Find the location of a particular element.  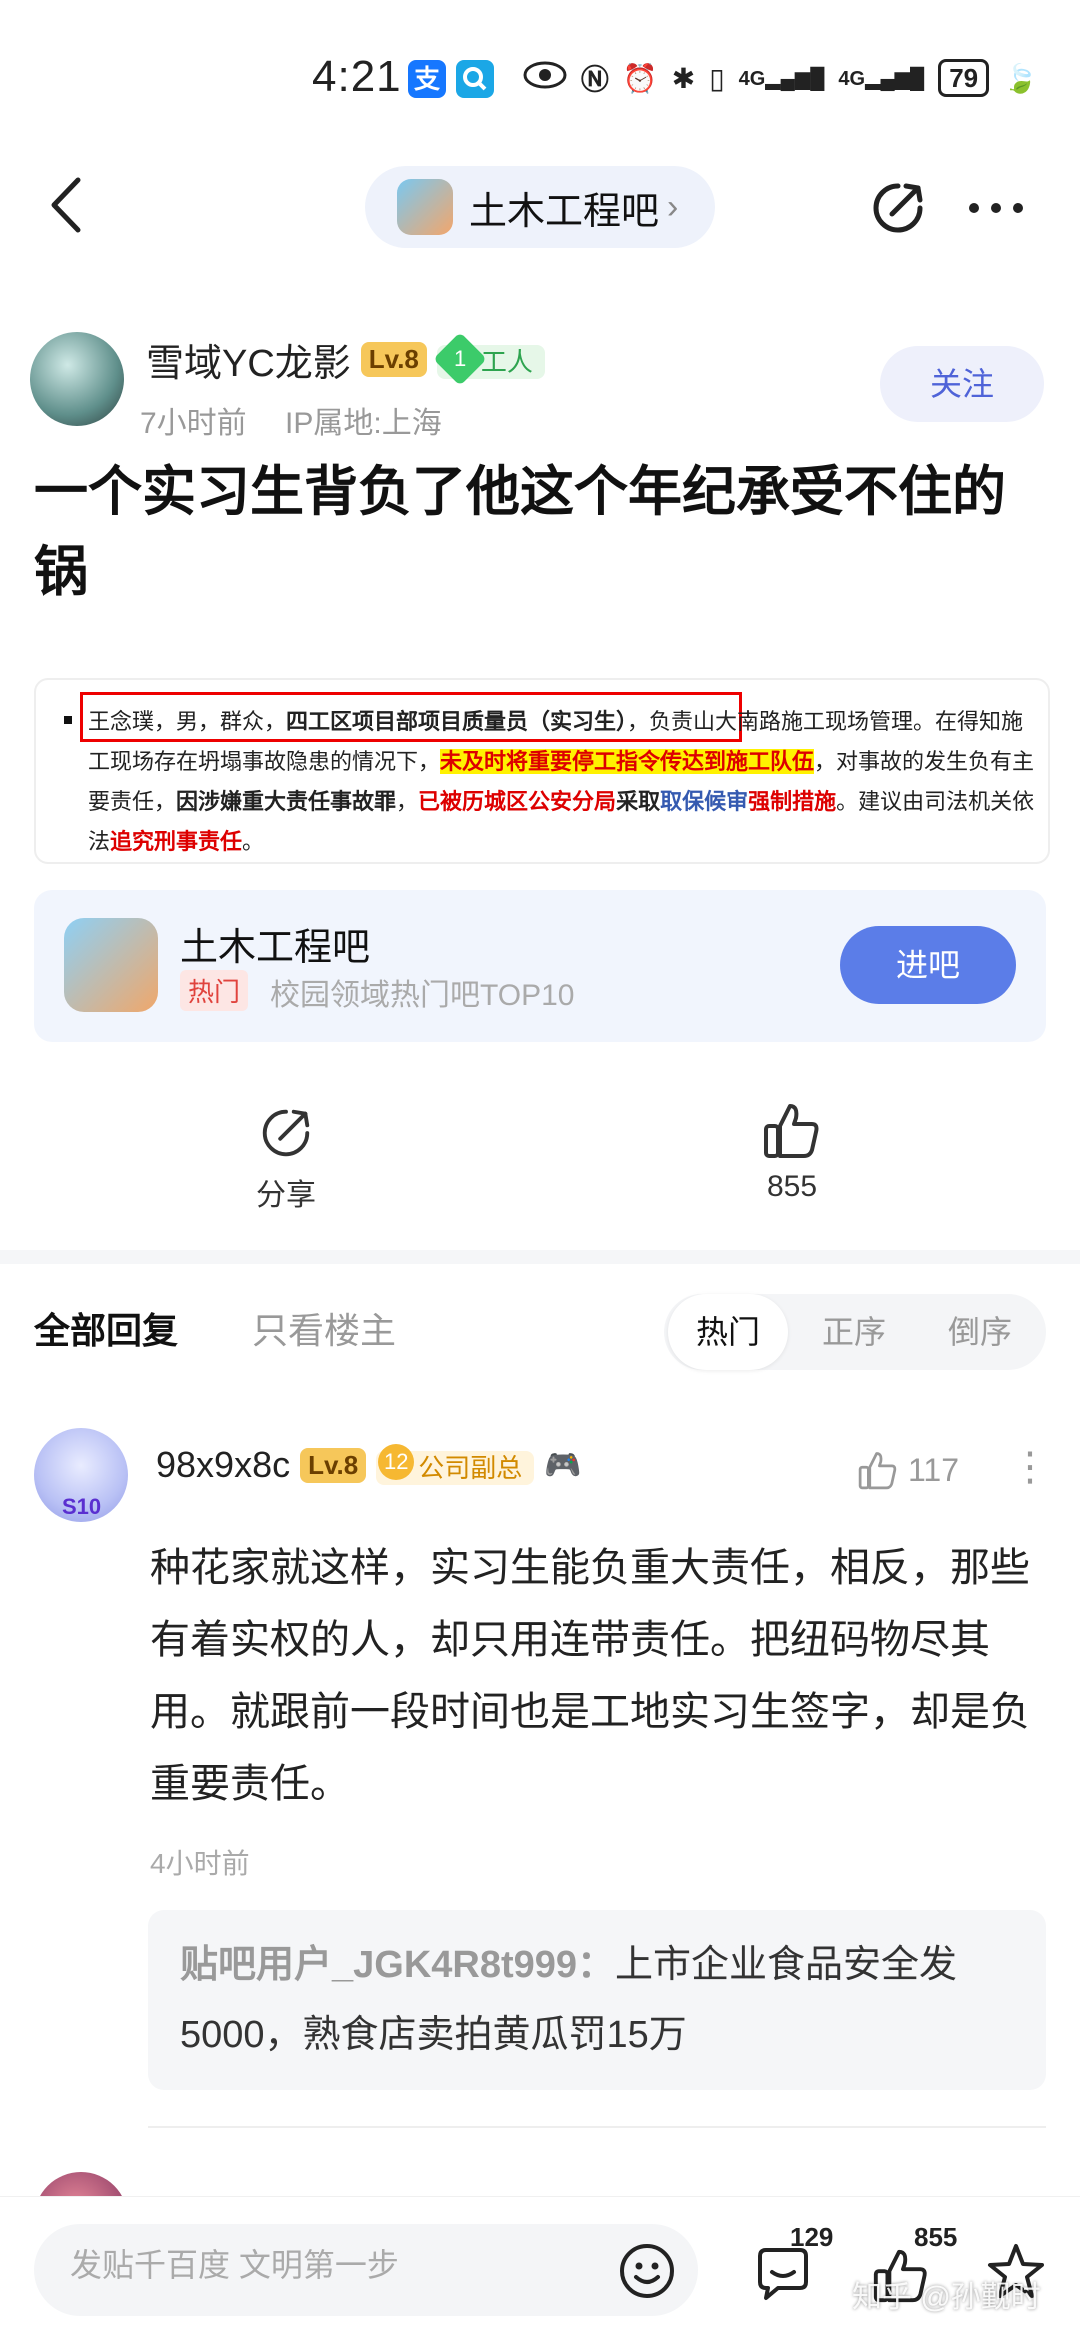

rank-number: 12 is located at coordinates (396, 1462).